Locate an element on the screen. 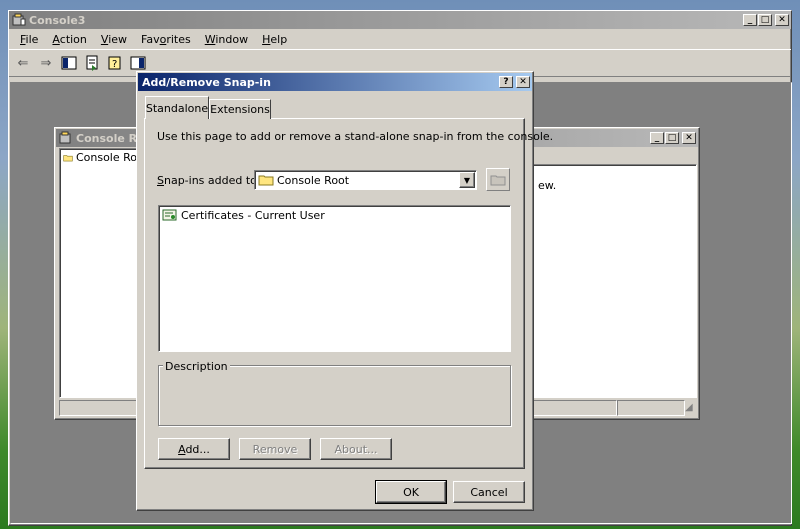 This screenshot has height=529, width=800. main-window-title: Console3 is located at coordinates (57, 20).